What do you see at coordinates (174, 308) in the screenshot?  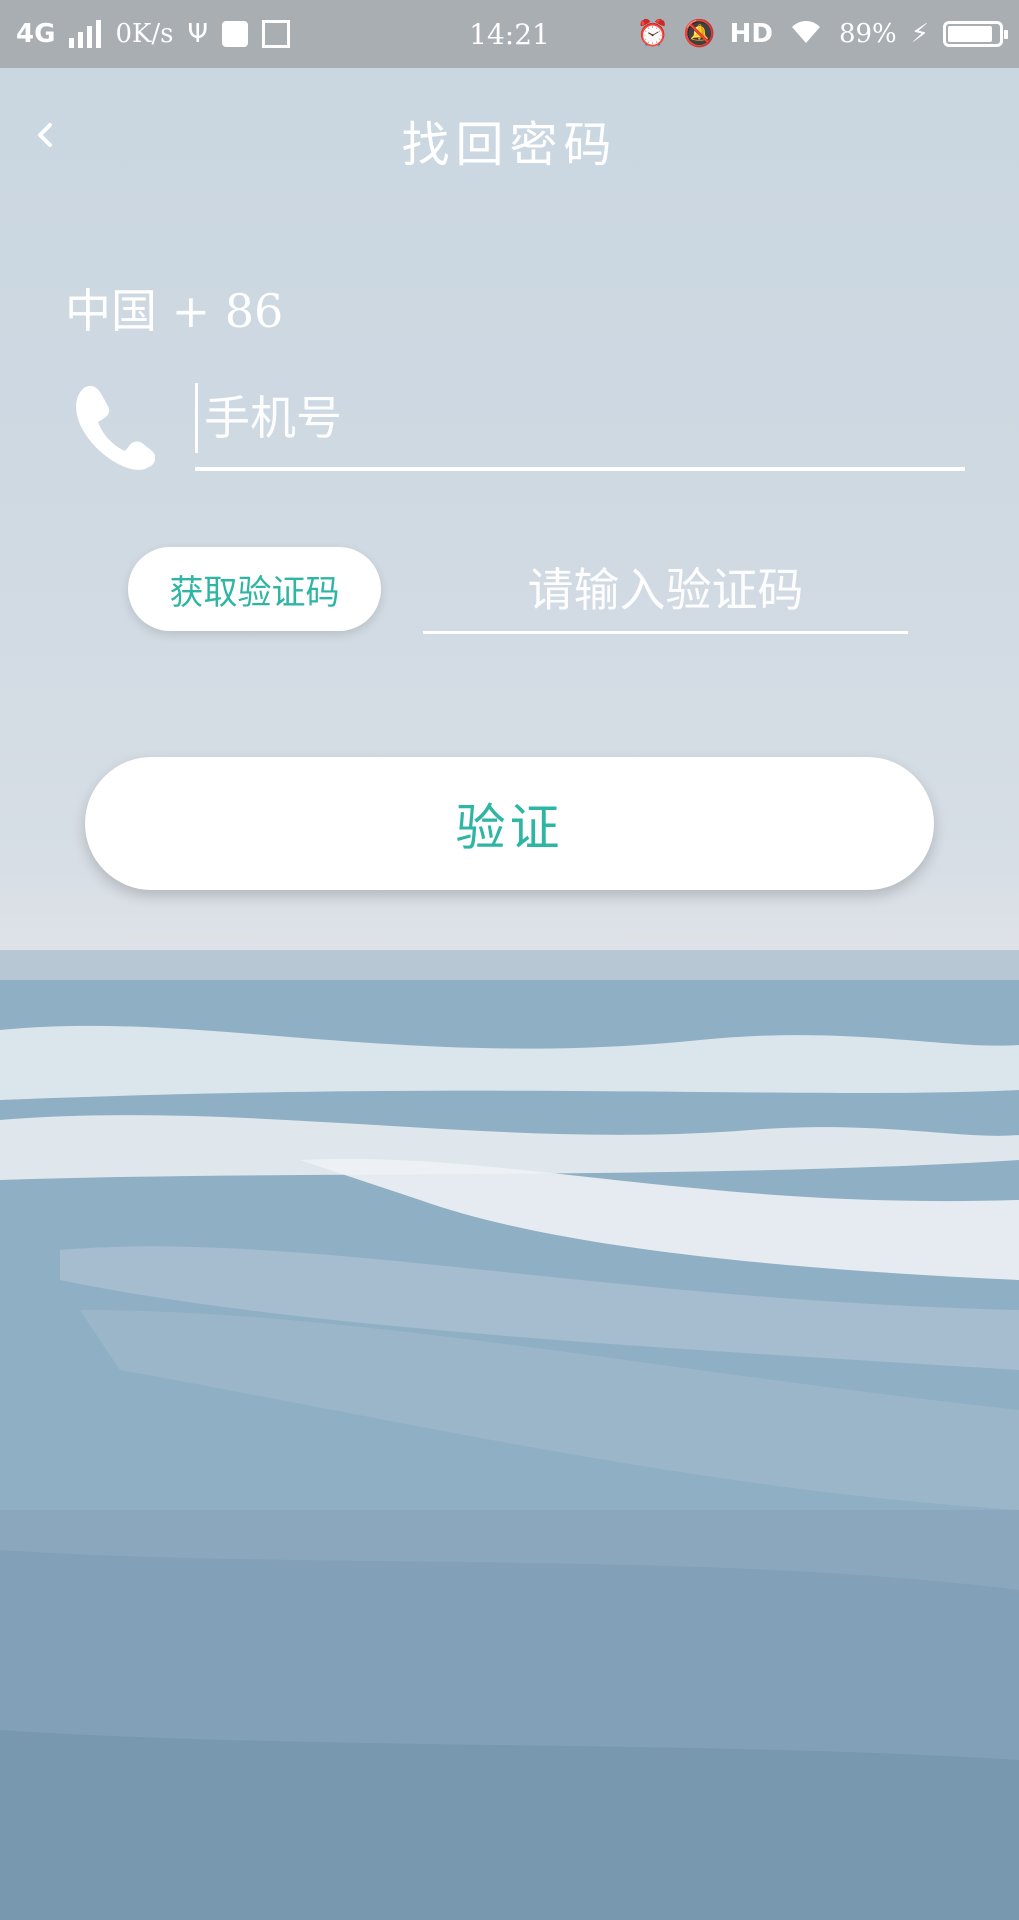 I see `country-code-selector: 中国 + 86` at bounding box center [174, 308].